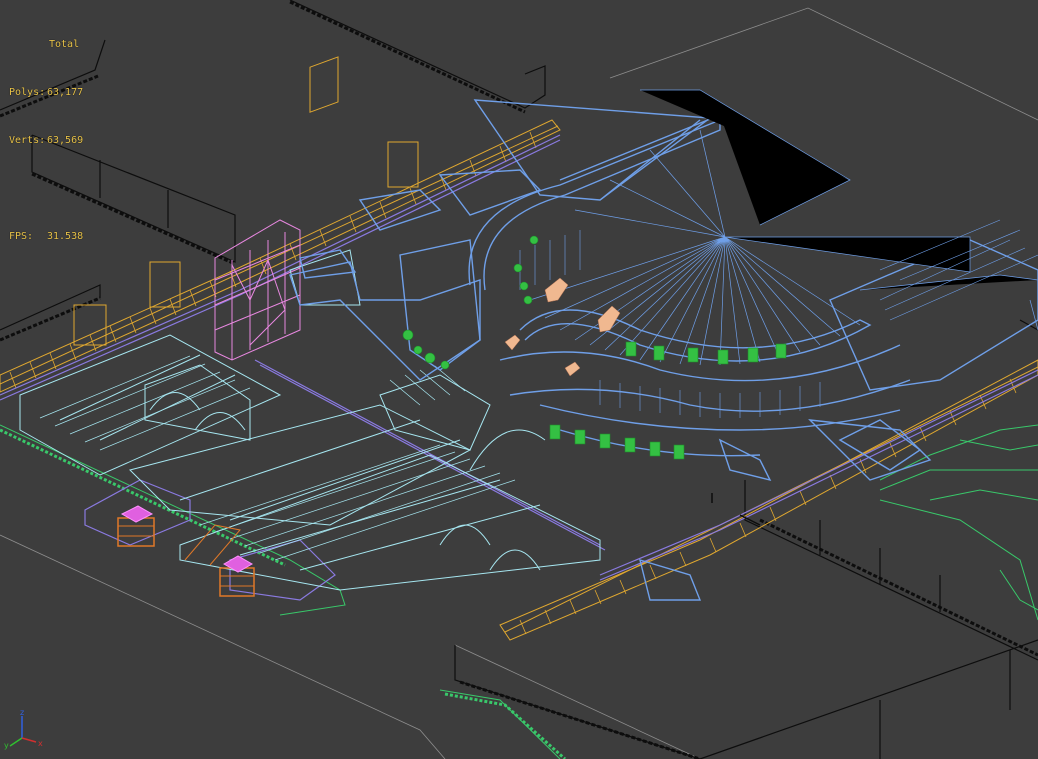  Describe the element at coordinates (277, 458) in the screenshot. I see `stair-steps` at that location.